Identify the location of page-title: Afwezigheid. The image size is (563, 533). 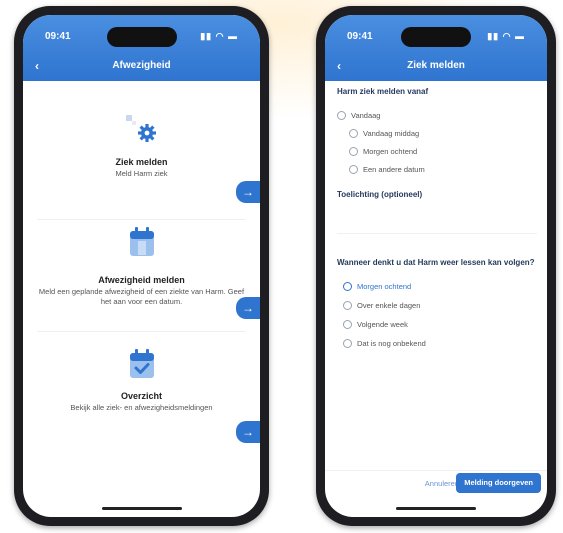
(141, 65).